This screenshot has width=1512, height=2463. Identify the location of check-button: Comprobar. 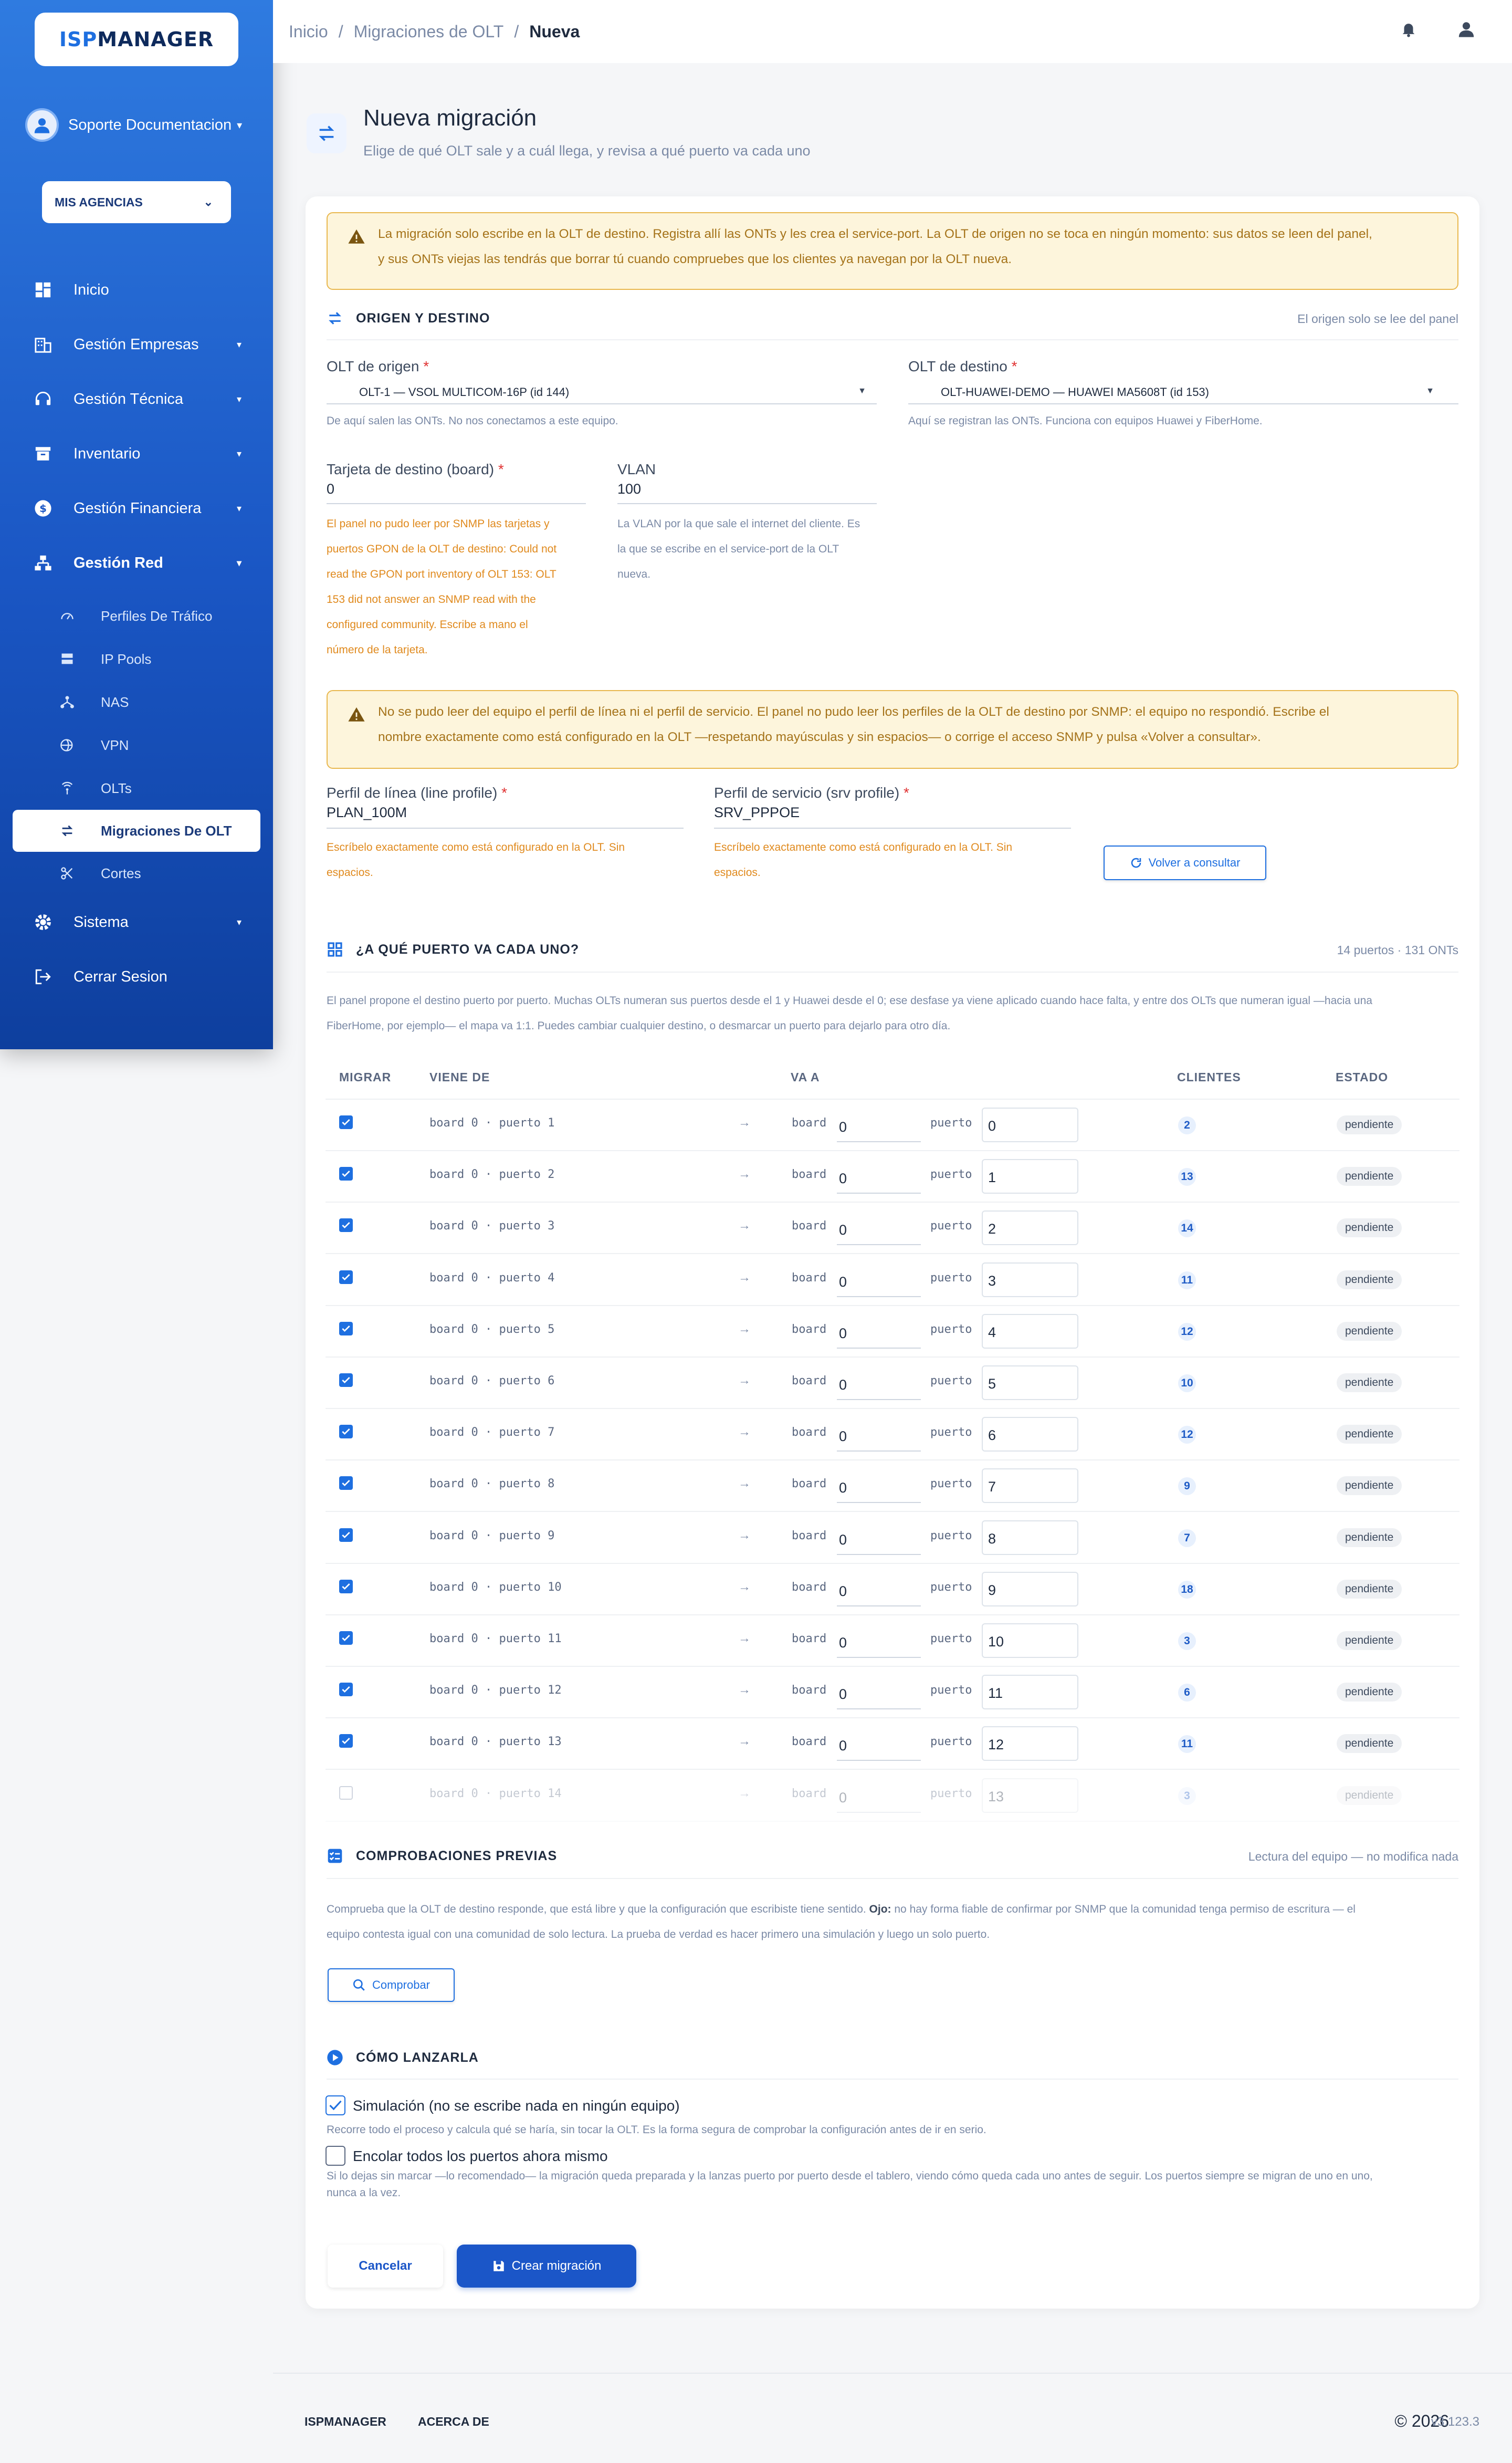
(391, 1985).